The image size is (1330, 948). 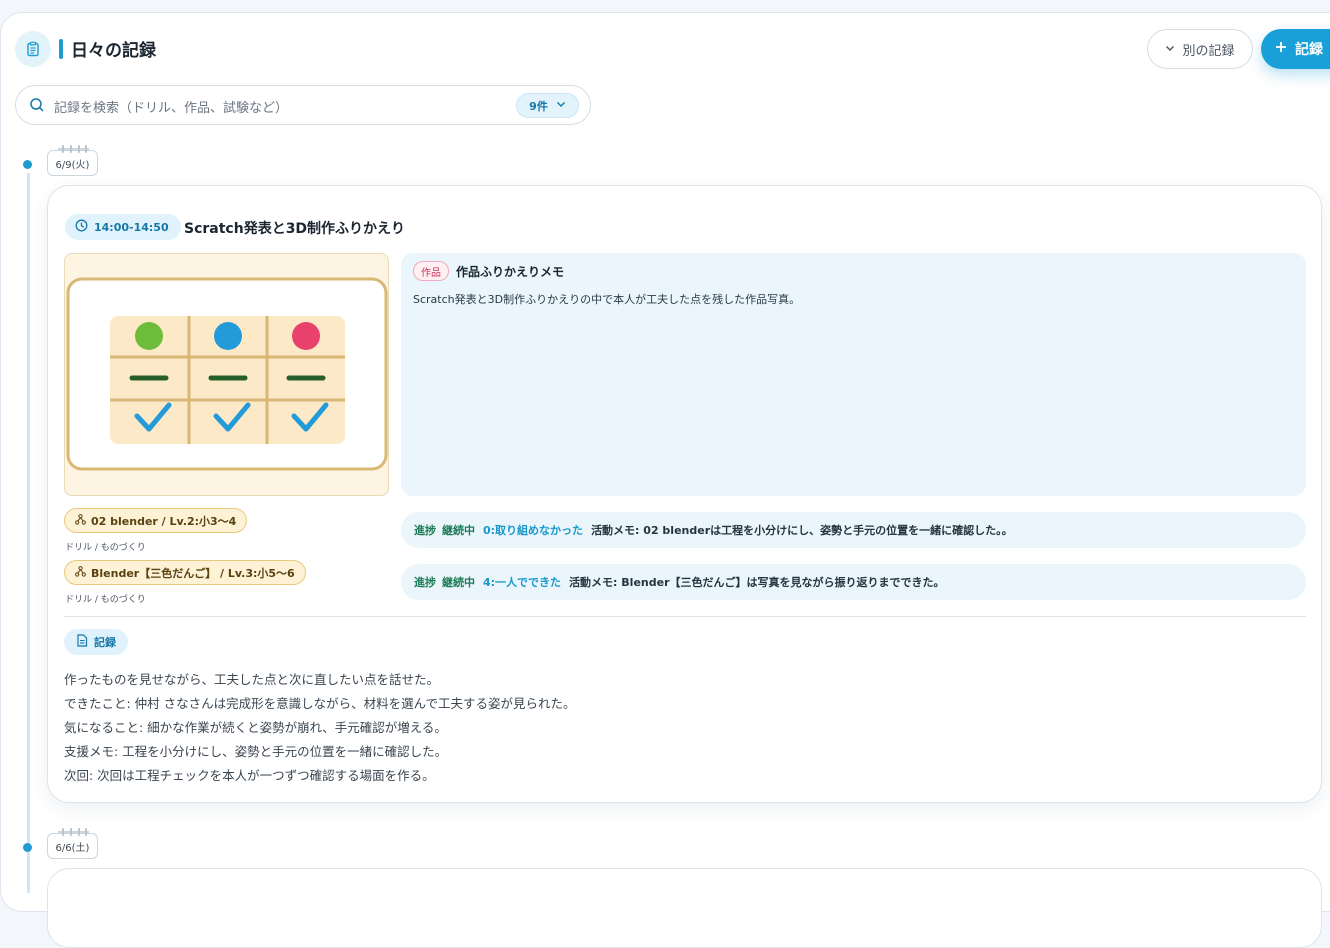 I want to click on skill-badge: 02 blender / Lv.2:小3〜4, so click(x=156, y=520).